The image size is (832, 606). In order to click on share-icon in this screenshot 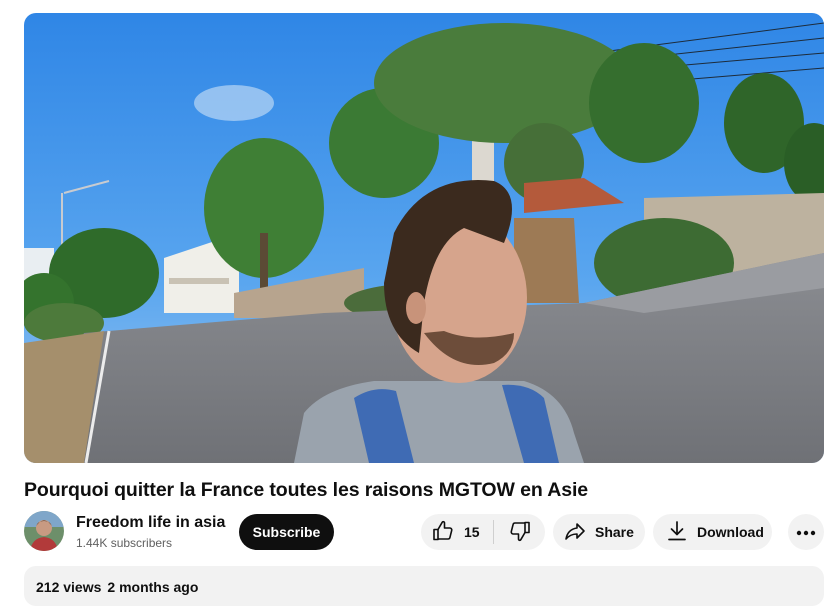, I will do `click(575, 532)`.